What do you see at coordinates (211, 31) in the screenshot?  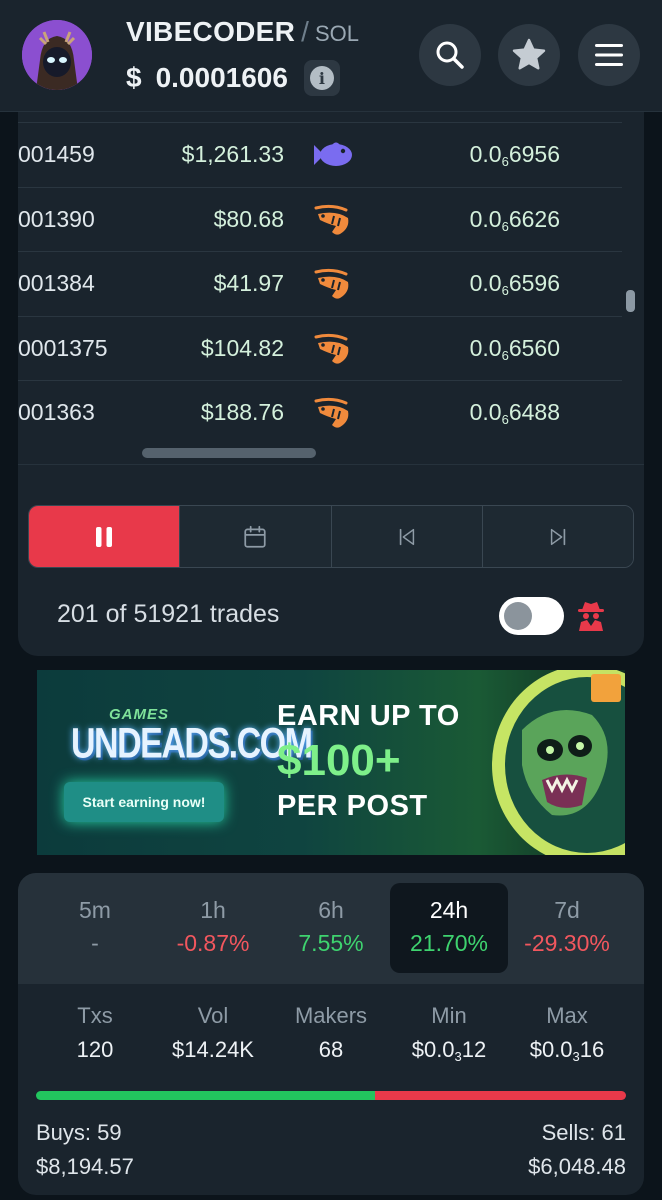 I see `token-name: VIBECODER` at bounding box center [211, 31].